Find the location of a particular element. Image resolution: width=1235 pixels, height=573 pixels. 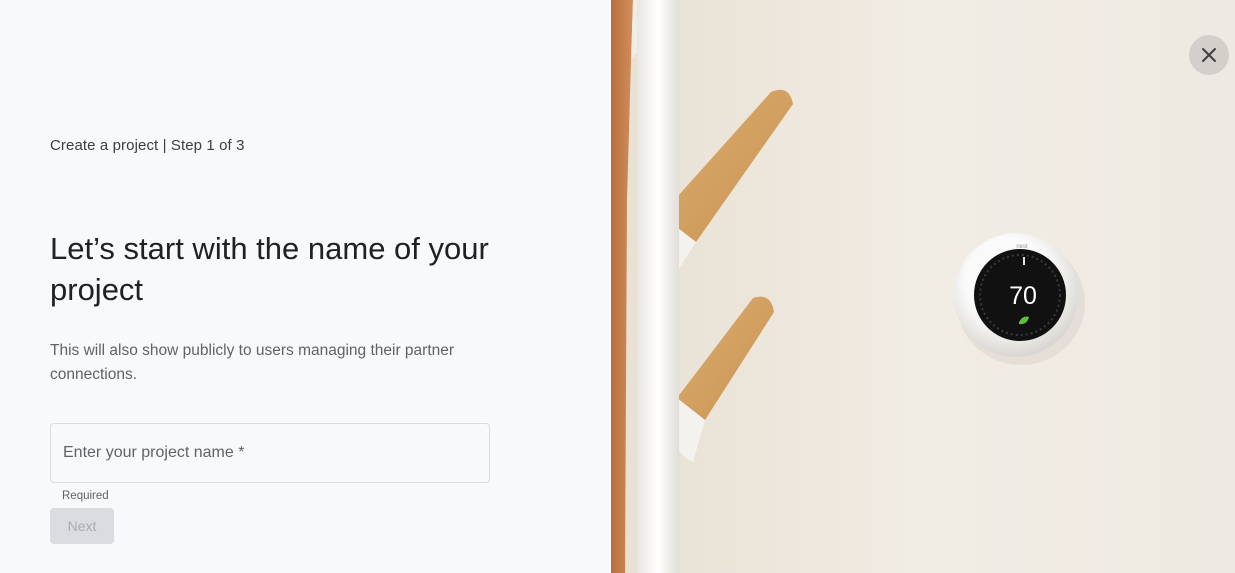

thermostat-brand: nest is located at coordinates (1022, 247).